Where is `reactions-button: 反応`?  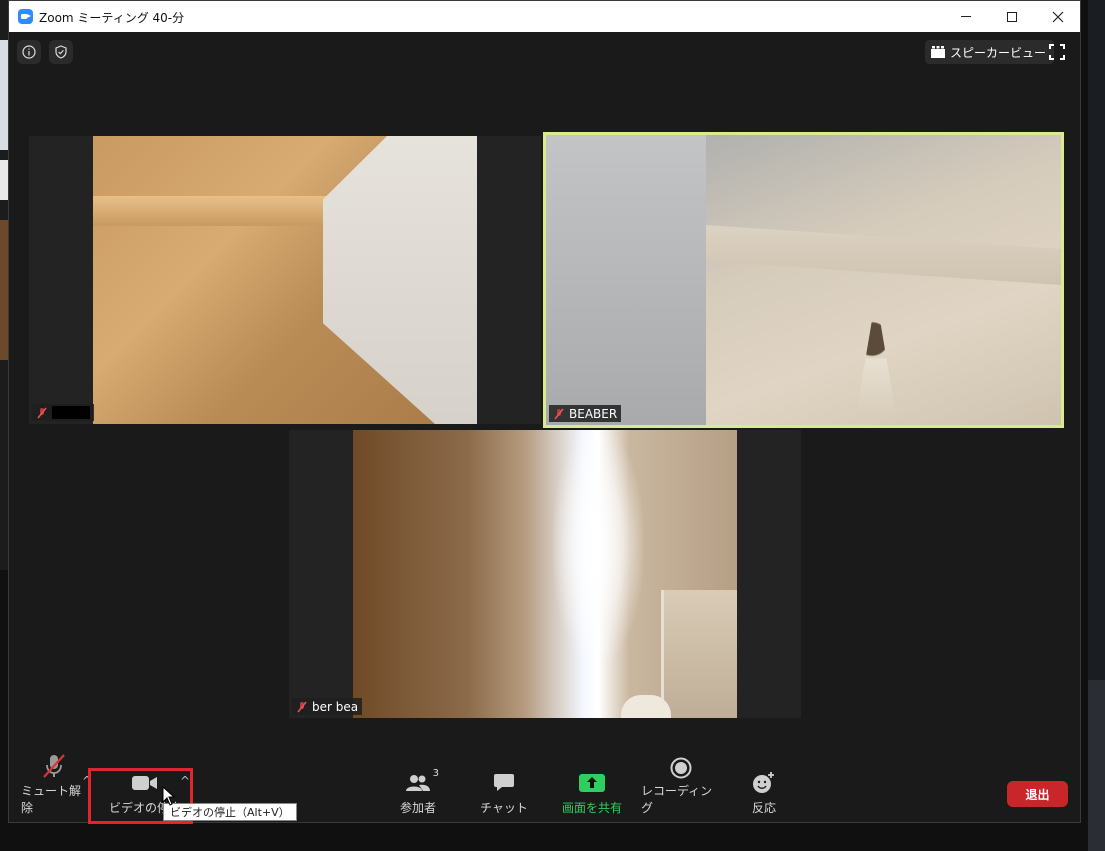 reactions-button: 反応 is located at coordinates (764, 795).